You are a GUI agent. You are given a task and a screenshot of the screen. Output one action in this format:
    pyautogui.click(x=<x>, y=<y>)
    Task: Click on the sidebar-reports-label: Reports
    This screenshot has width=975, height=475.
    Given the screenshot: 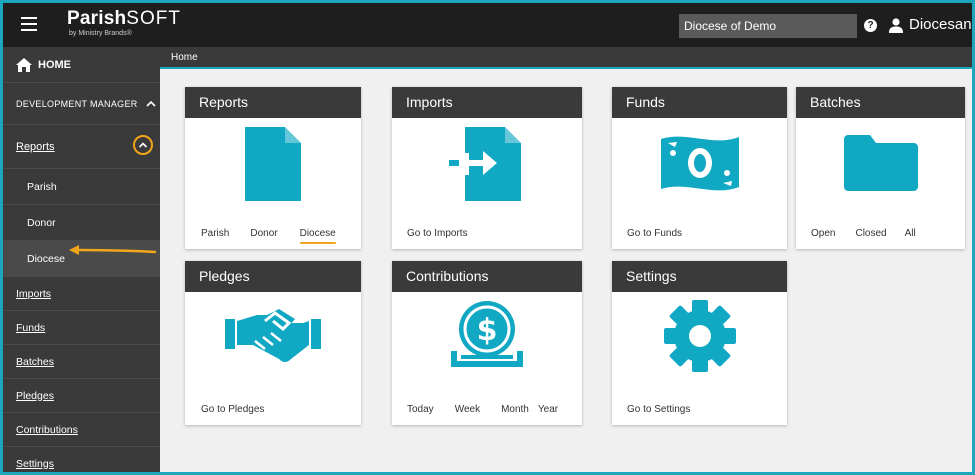 What is the action you would take?
    pyautogui.click(x=35, y=146)
    